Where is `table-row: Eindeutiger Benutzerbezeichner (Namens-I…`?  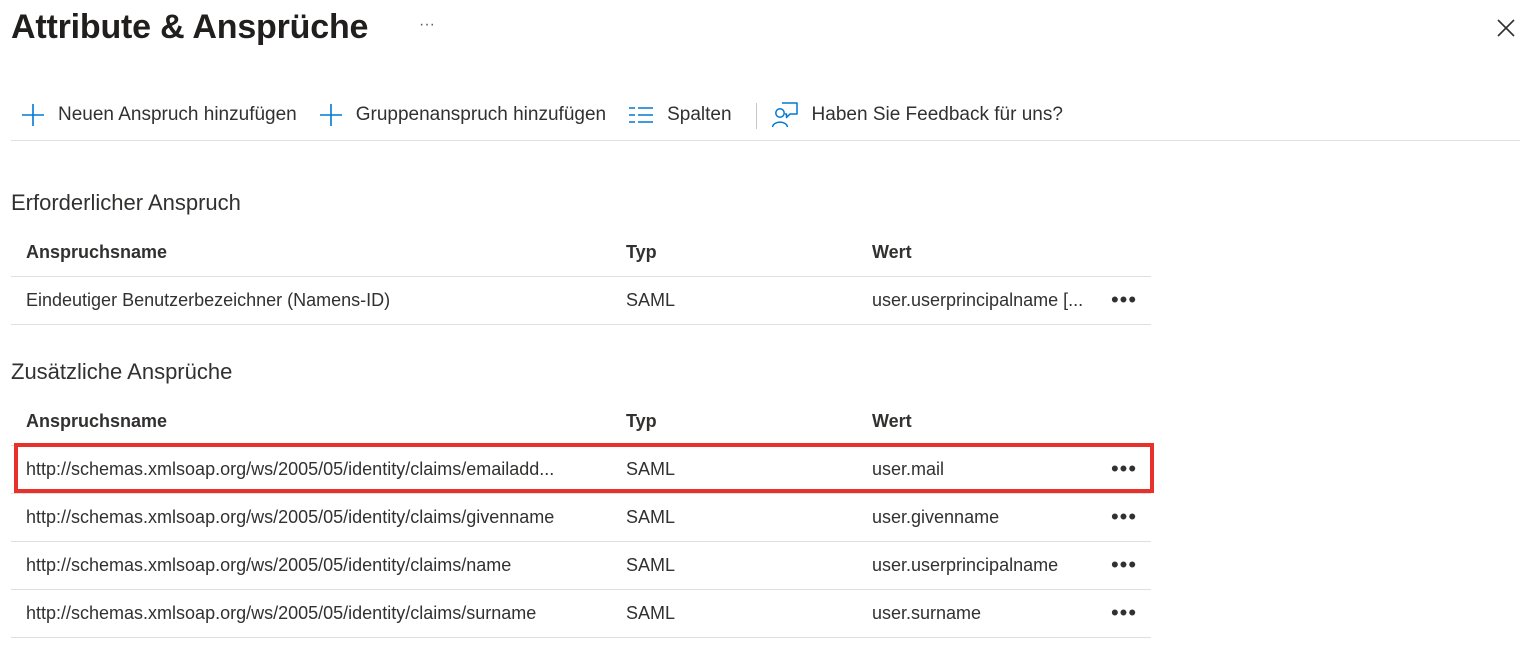 table-row: Eindeutiger Benutzerbezeichner (Namens-I… is located at coordinates (581, 301).